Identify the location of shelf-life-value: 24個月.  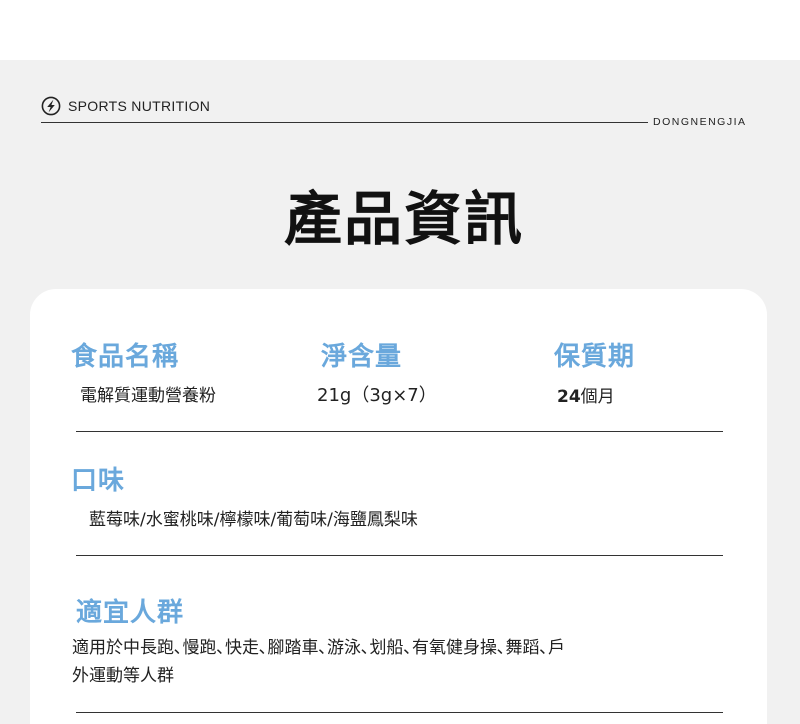
(586, 394).